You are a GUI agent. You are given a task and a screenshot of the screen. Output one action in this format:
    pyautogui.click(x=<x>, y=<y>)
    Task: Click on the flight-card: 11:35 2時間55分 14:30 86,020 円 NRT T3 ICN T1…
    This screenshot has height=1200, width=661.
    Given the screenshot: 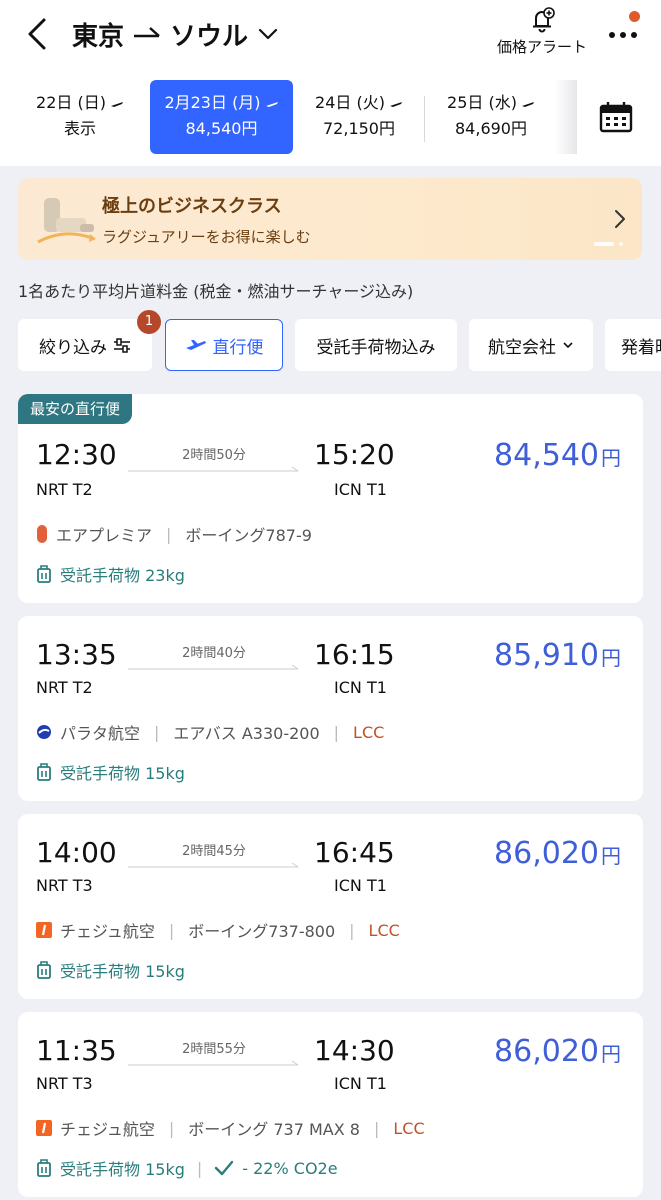 What is the action you would take?
    pyautogui.click(x=330, y=1104)
    